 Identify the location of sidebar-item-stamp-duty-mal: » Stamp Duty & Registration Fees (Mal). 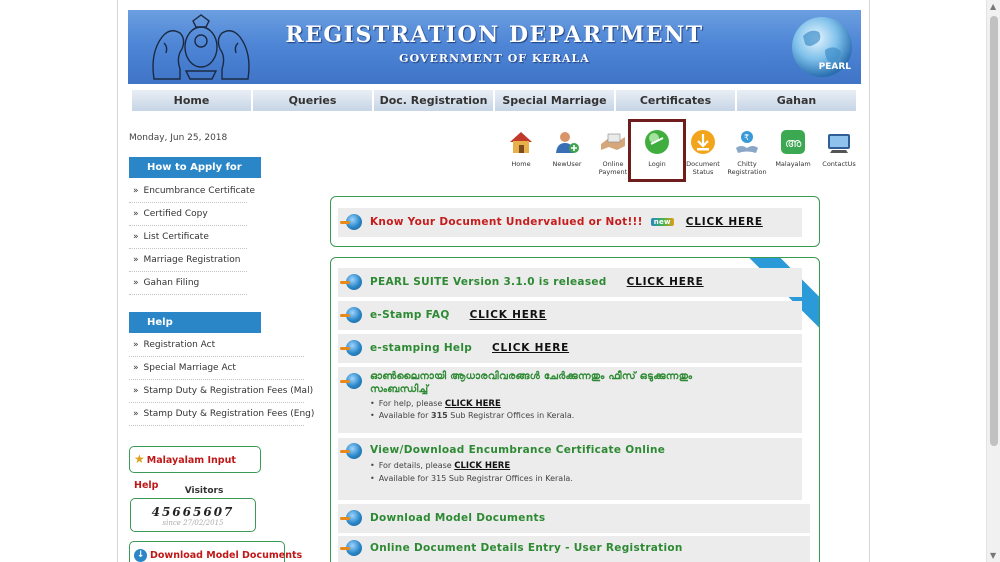
(221, 391).